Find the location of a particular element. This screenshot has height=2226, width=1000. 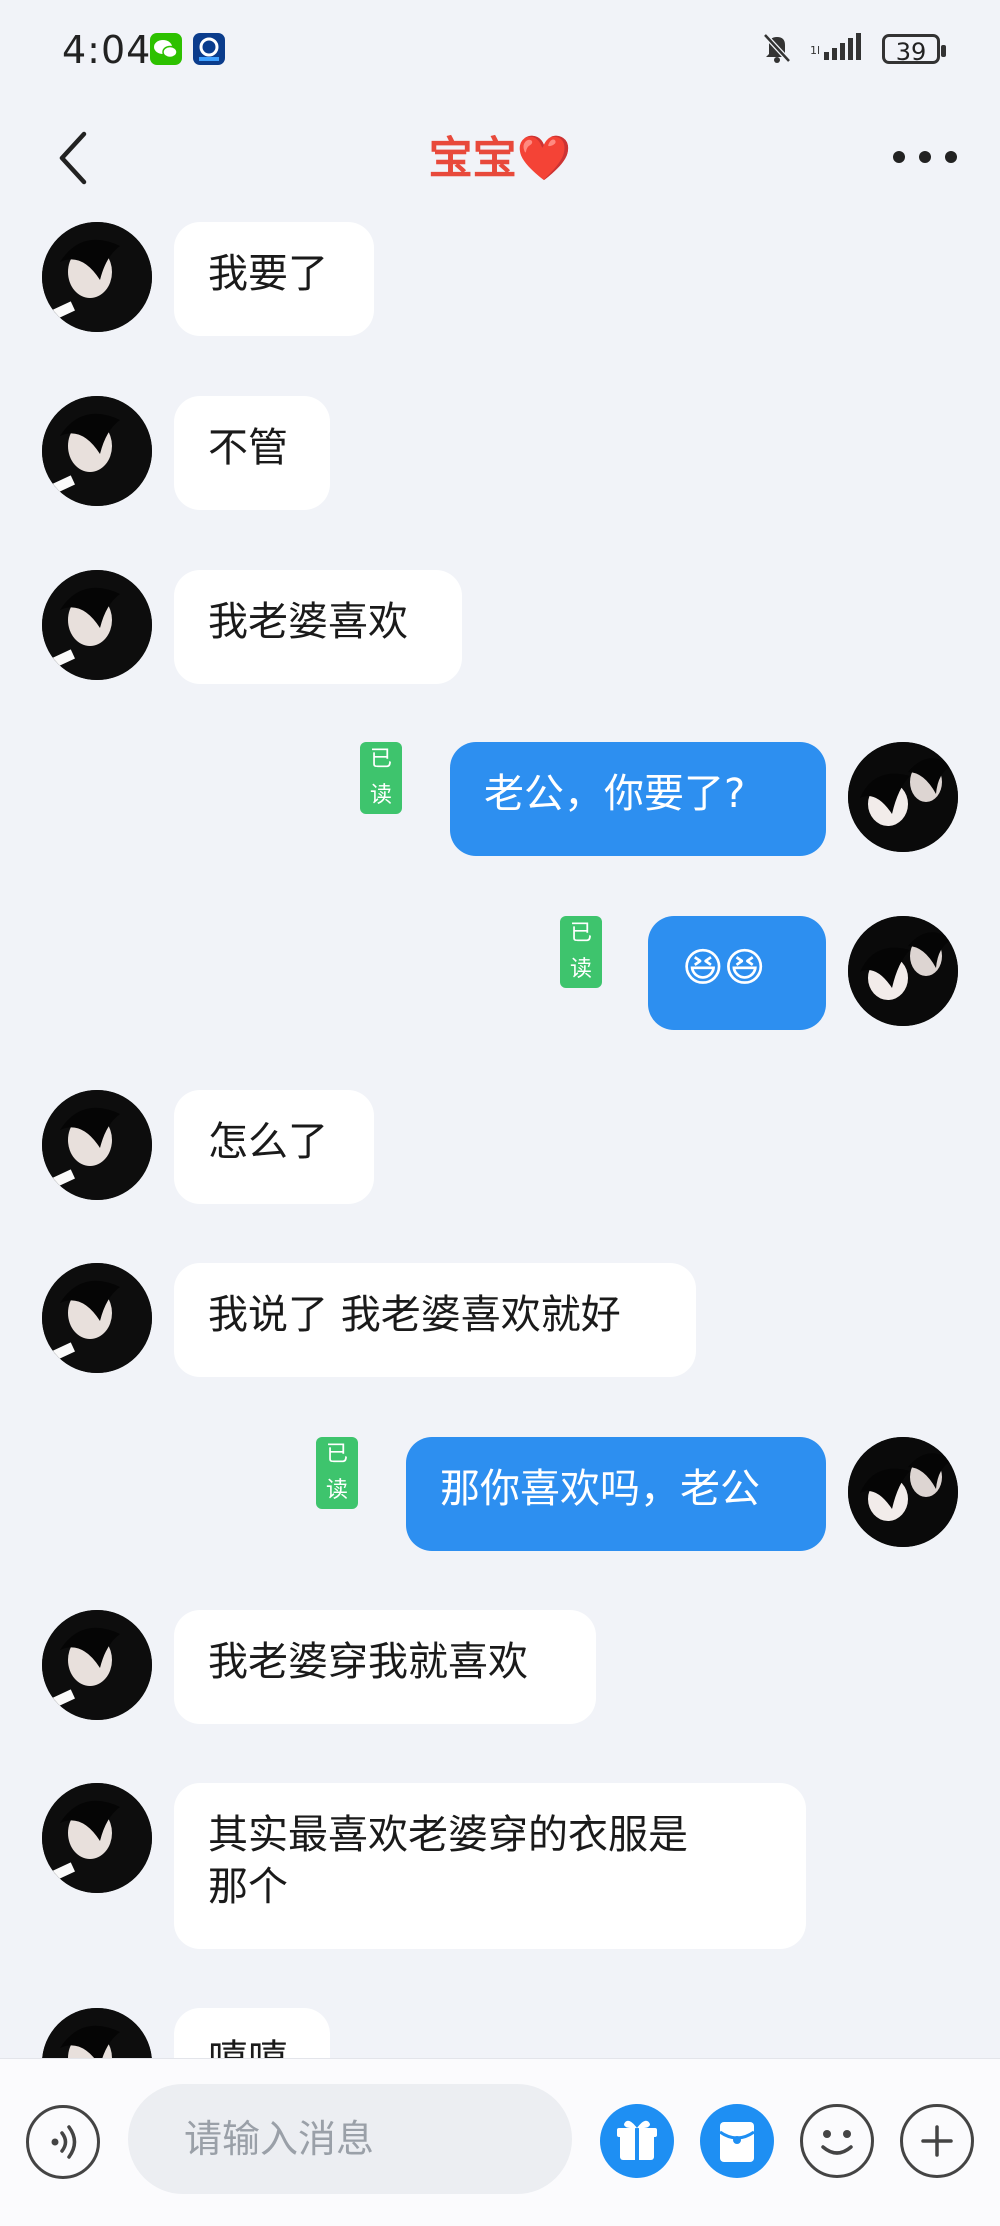

message-bubble: 其实最喜欢老婆穿的衣服是 那个 is located at coordinates (490, 1866).